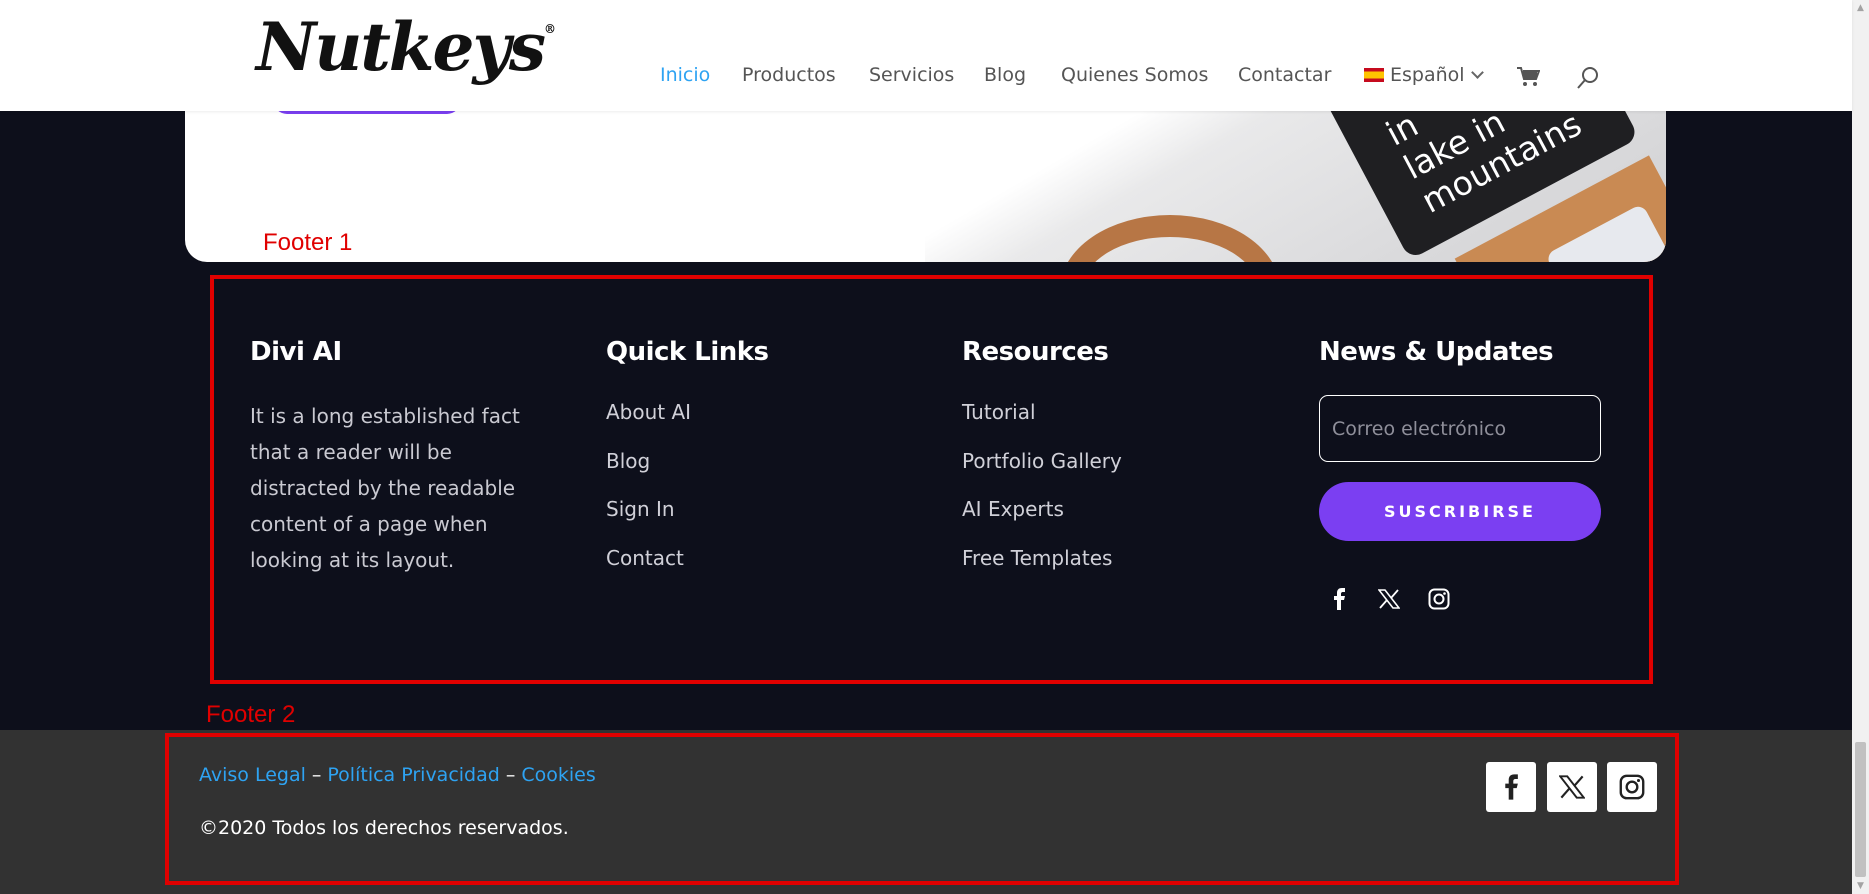  What do you see at coordinates (1528, 77) in the screenshot?
I see `cart-icon` at bounding box center [1528, 77].